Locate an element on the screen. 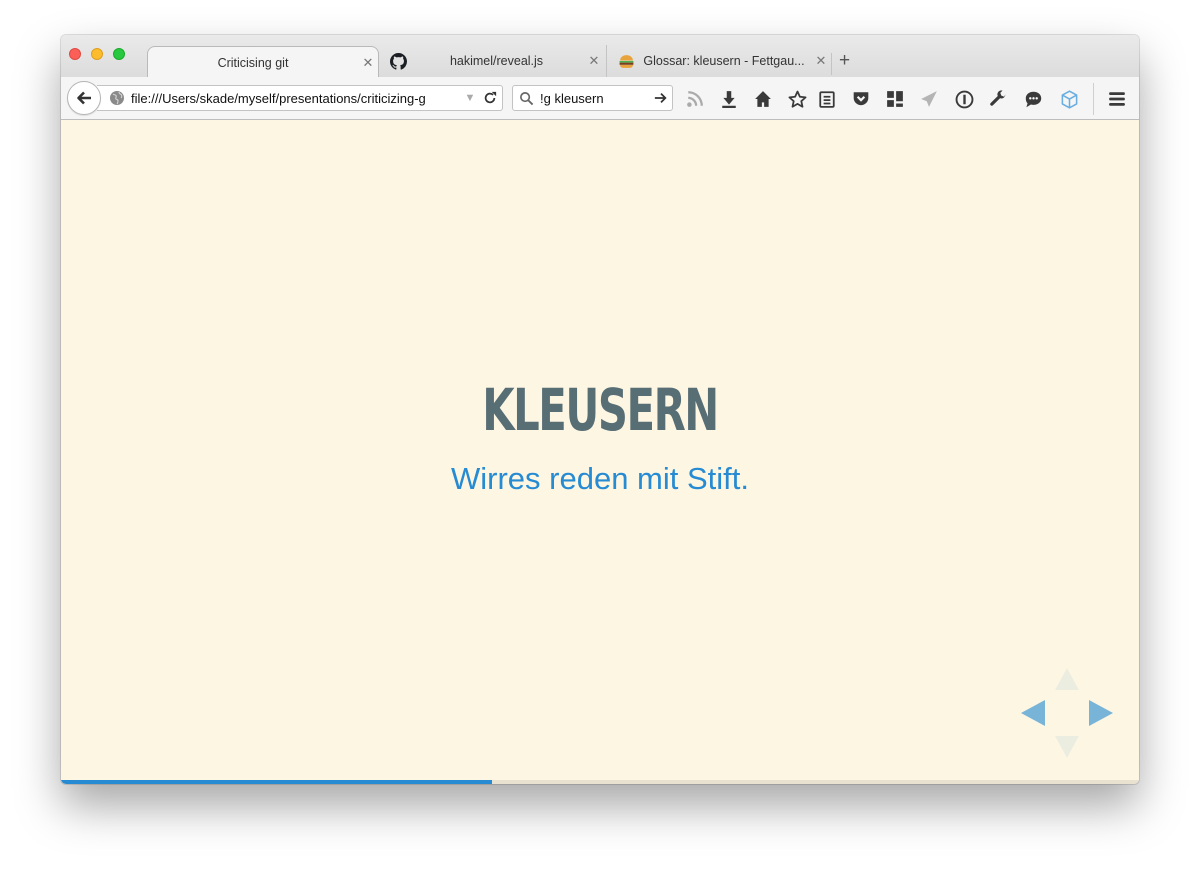 The width and height of the screenshot is (1200, 871). star-icon is located at coordinates (797, 99).